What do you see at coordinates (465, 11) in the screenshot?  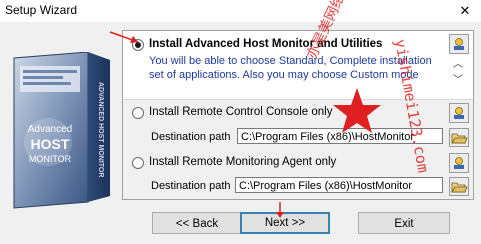 I see `close-icon: ✕` at bounding box center [465, 11].